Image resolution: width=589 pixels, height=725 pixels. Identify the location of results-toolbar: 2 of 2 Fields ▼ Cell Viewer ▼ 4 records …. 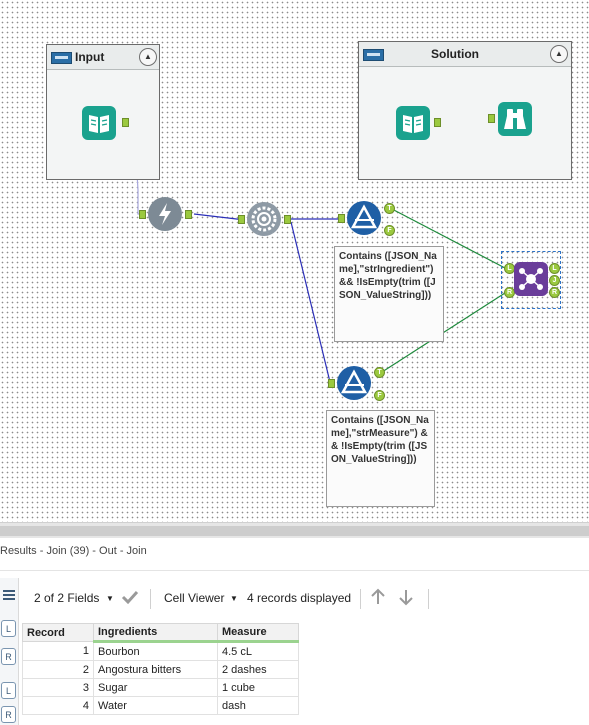
(304, 599).